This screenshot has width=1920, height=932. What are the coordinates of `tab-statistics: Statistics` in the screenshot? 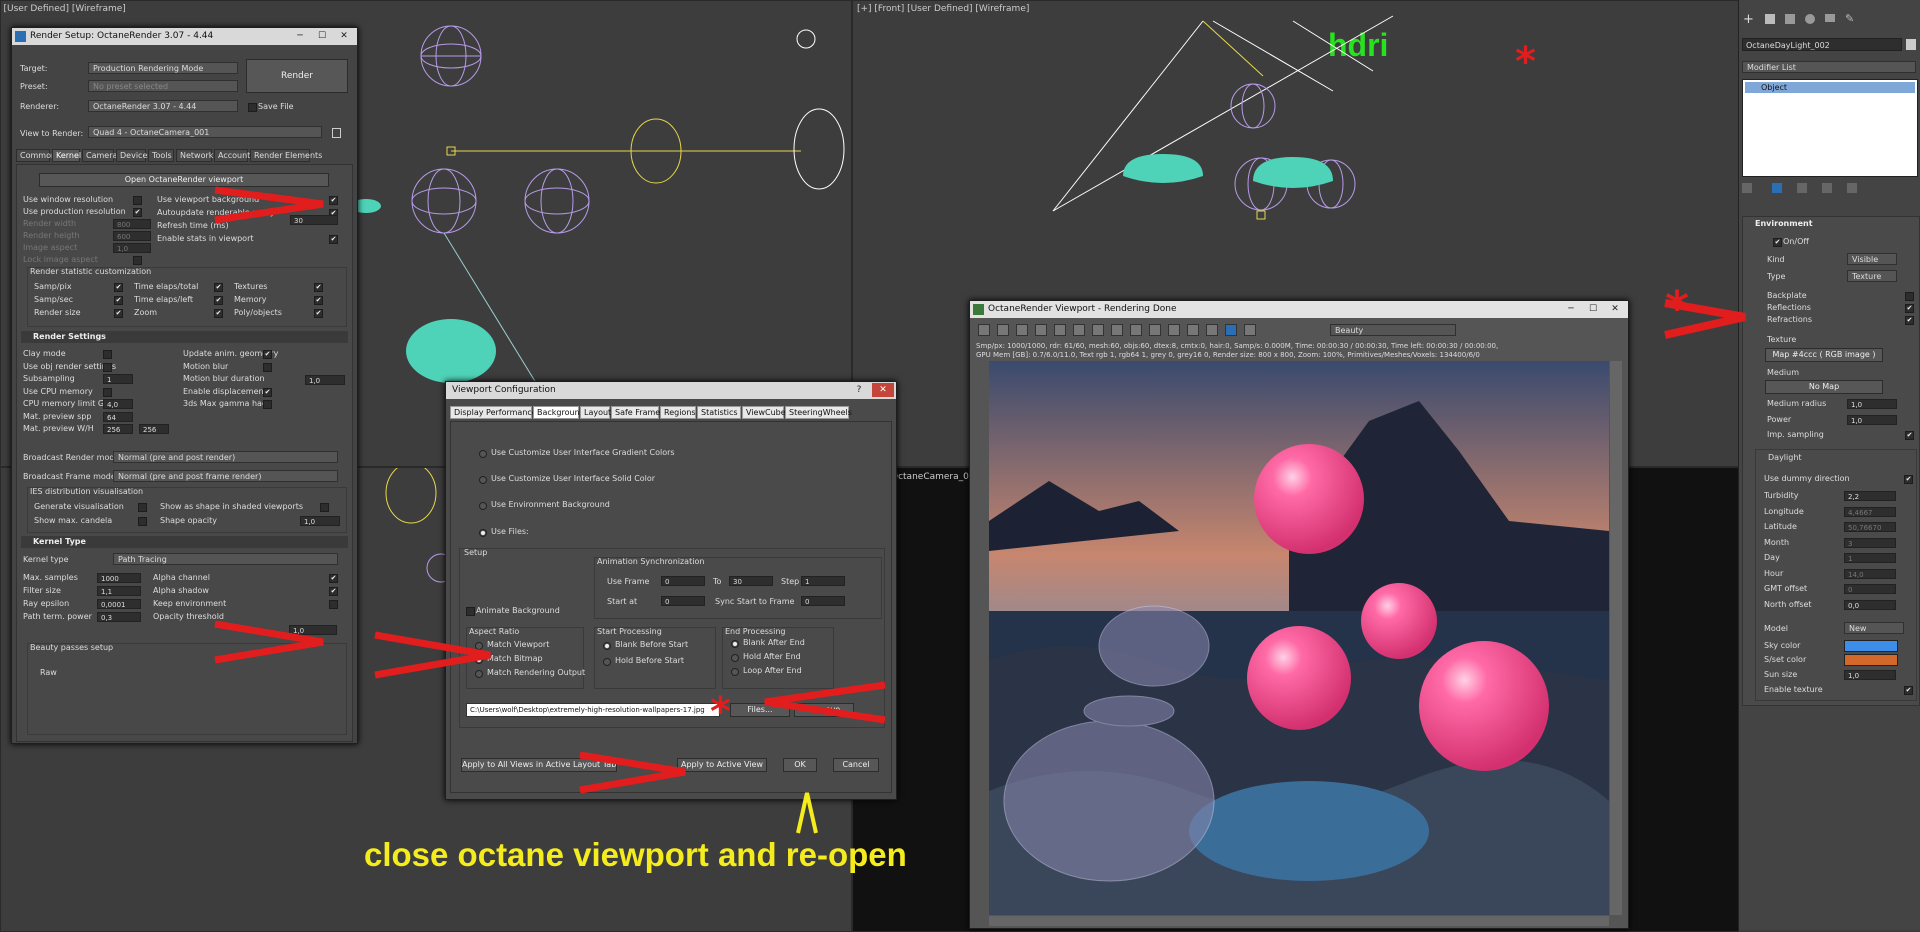 It's located at (719, 412).